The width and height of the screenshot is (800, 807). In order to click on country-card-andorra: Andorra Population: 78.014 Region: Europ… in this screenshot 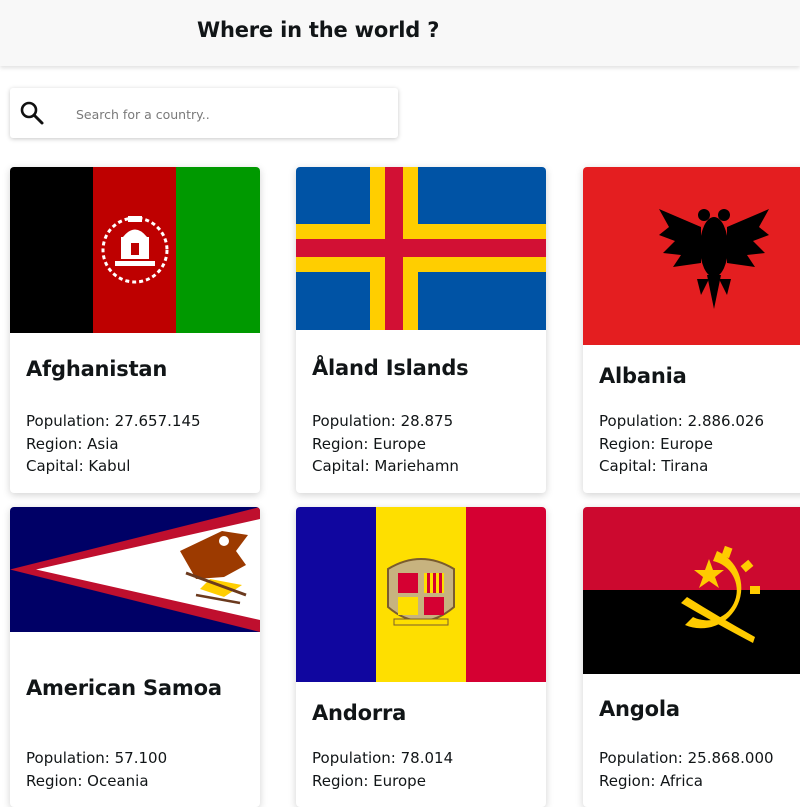, I will do `click(421, 657)`.